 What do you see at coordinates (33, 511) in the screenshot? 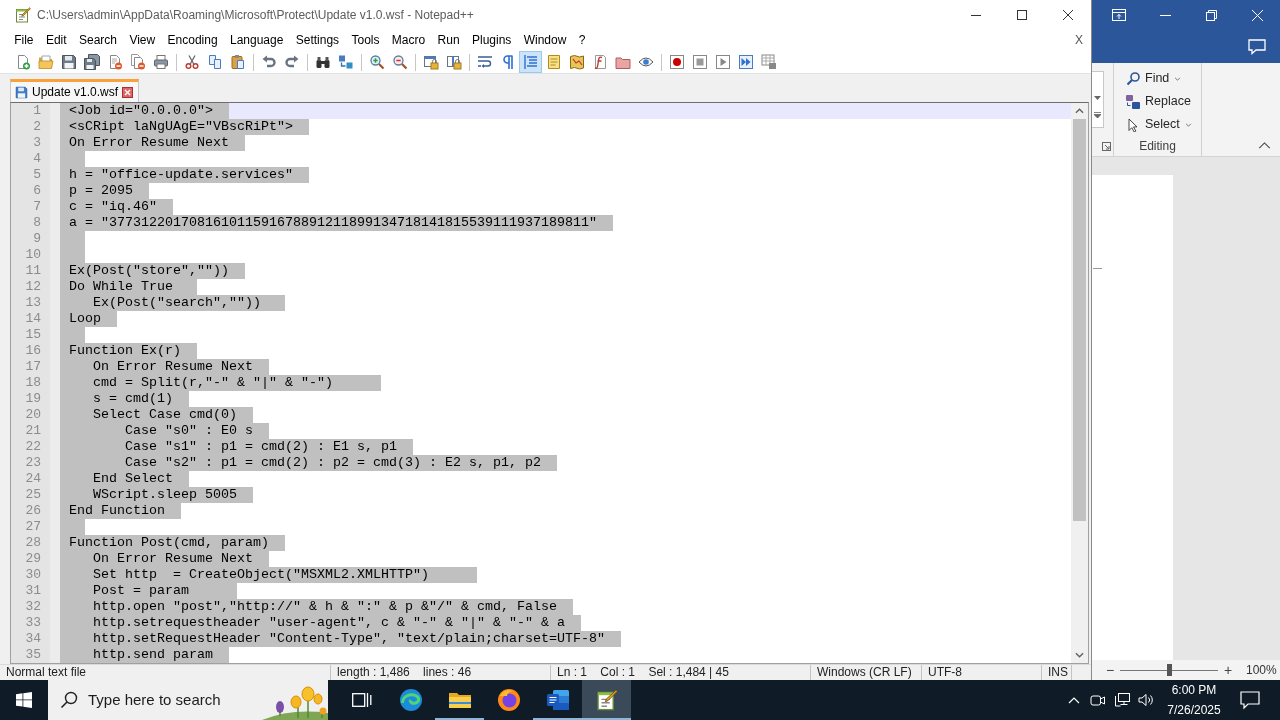
I see `line-number: 26` at bounding box center [33, 511].